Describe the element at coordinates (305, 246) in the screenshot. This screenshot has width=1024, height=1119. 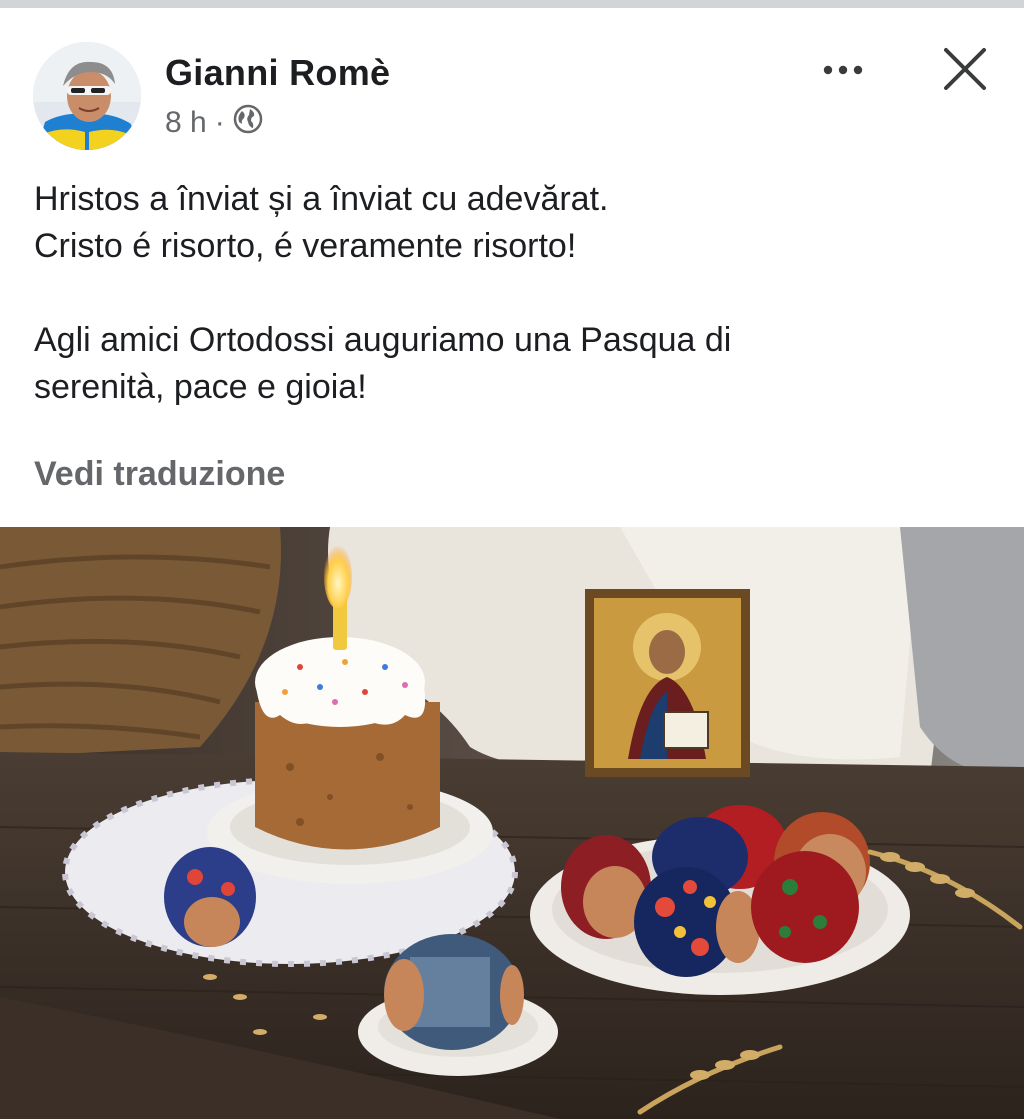
I see `message-line: Cristo é risorto, é veramente risorto!` at that location.